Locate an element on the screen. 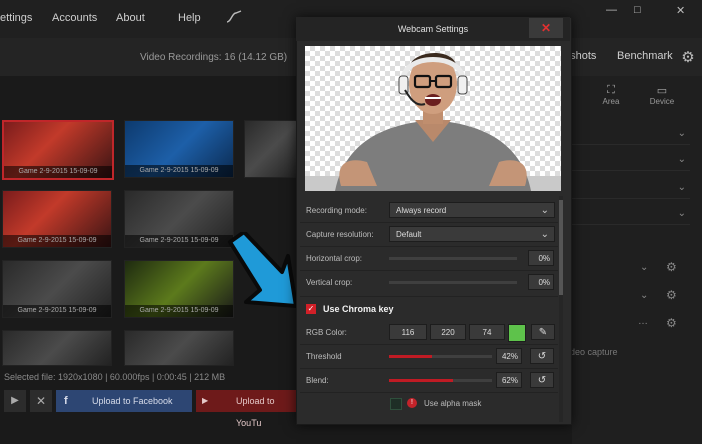 The width and height of the screenshot is (702, 444). menu-help: Help is located at coordinates (189, 18).